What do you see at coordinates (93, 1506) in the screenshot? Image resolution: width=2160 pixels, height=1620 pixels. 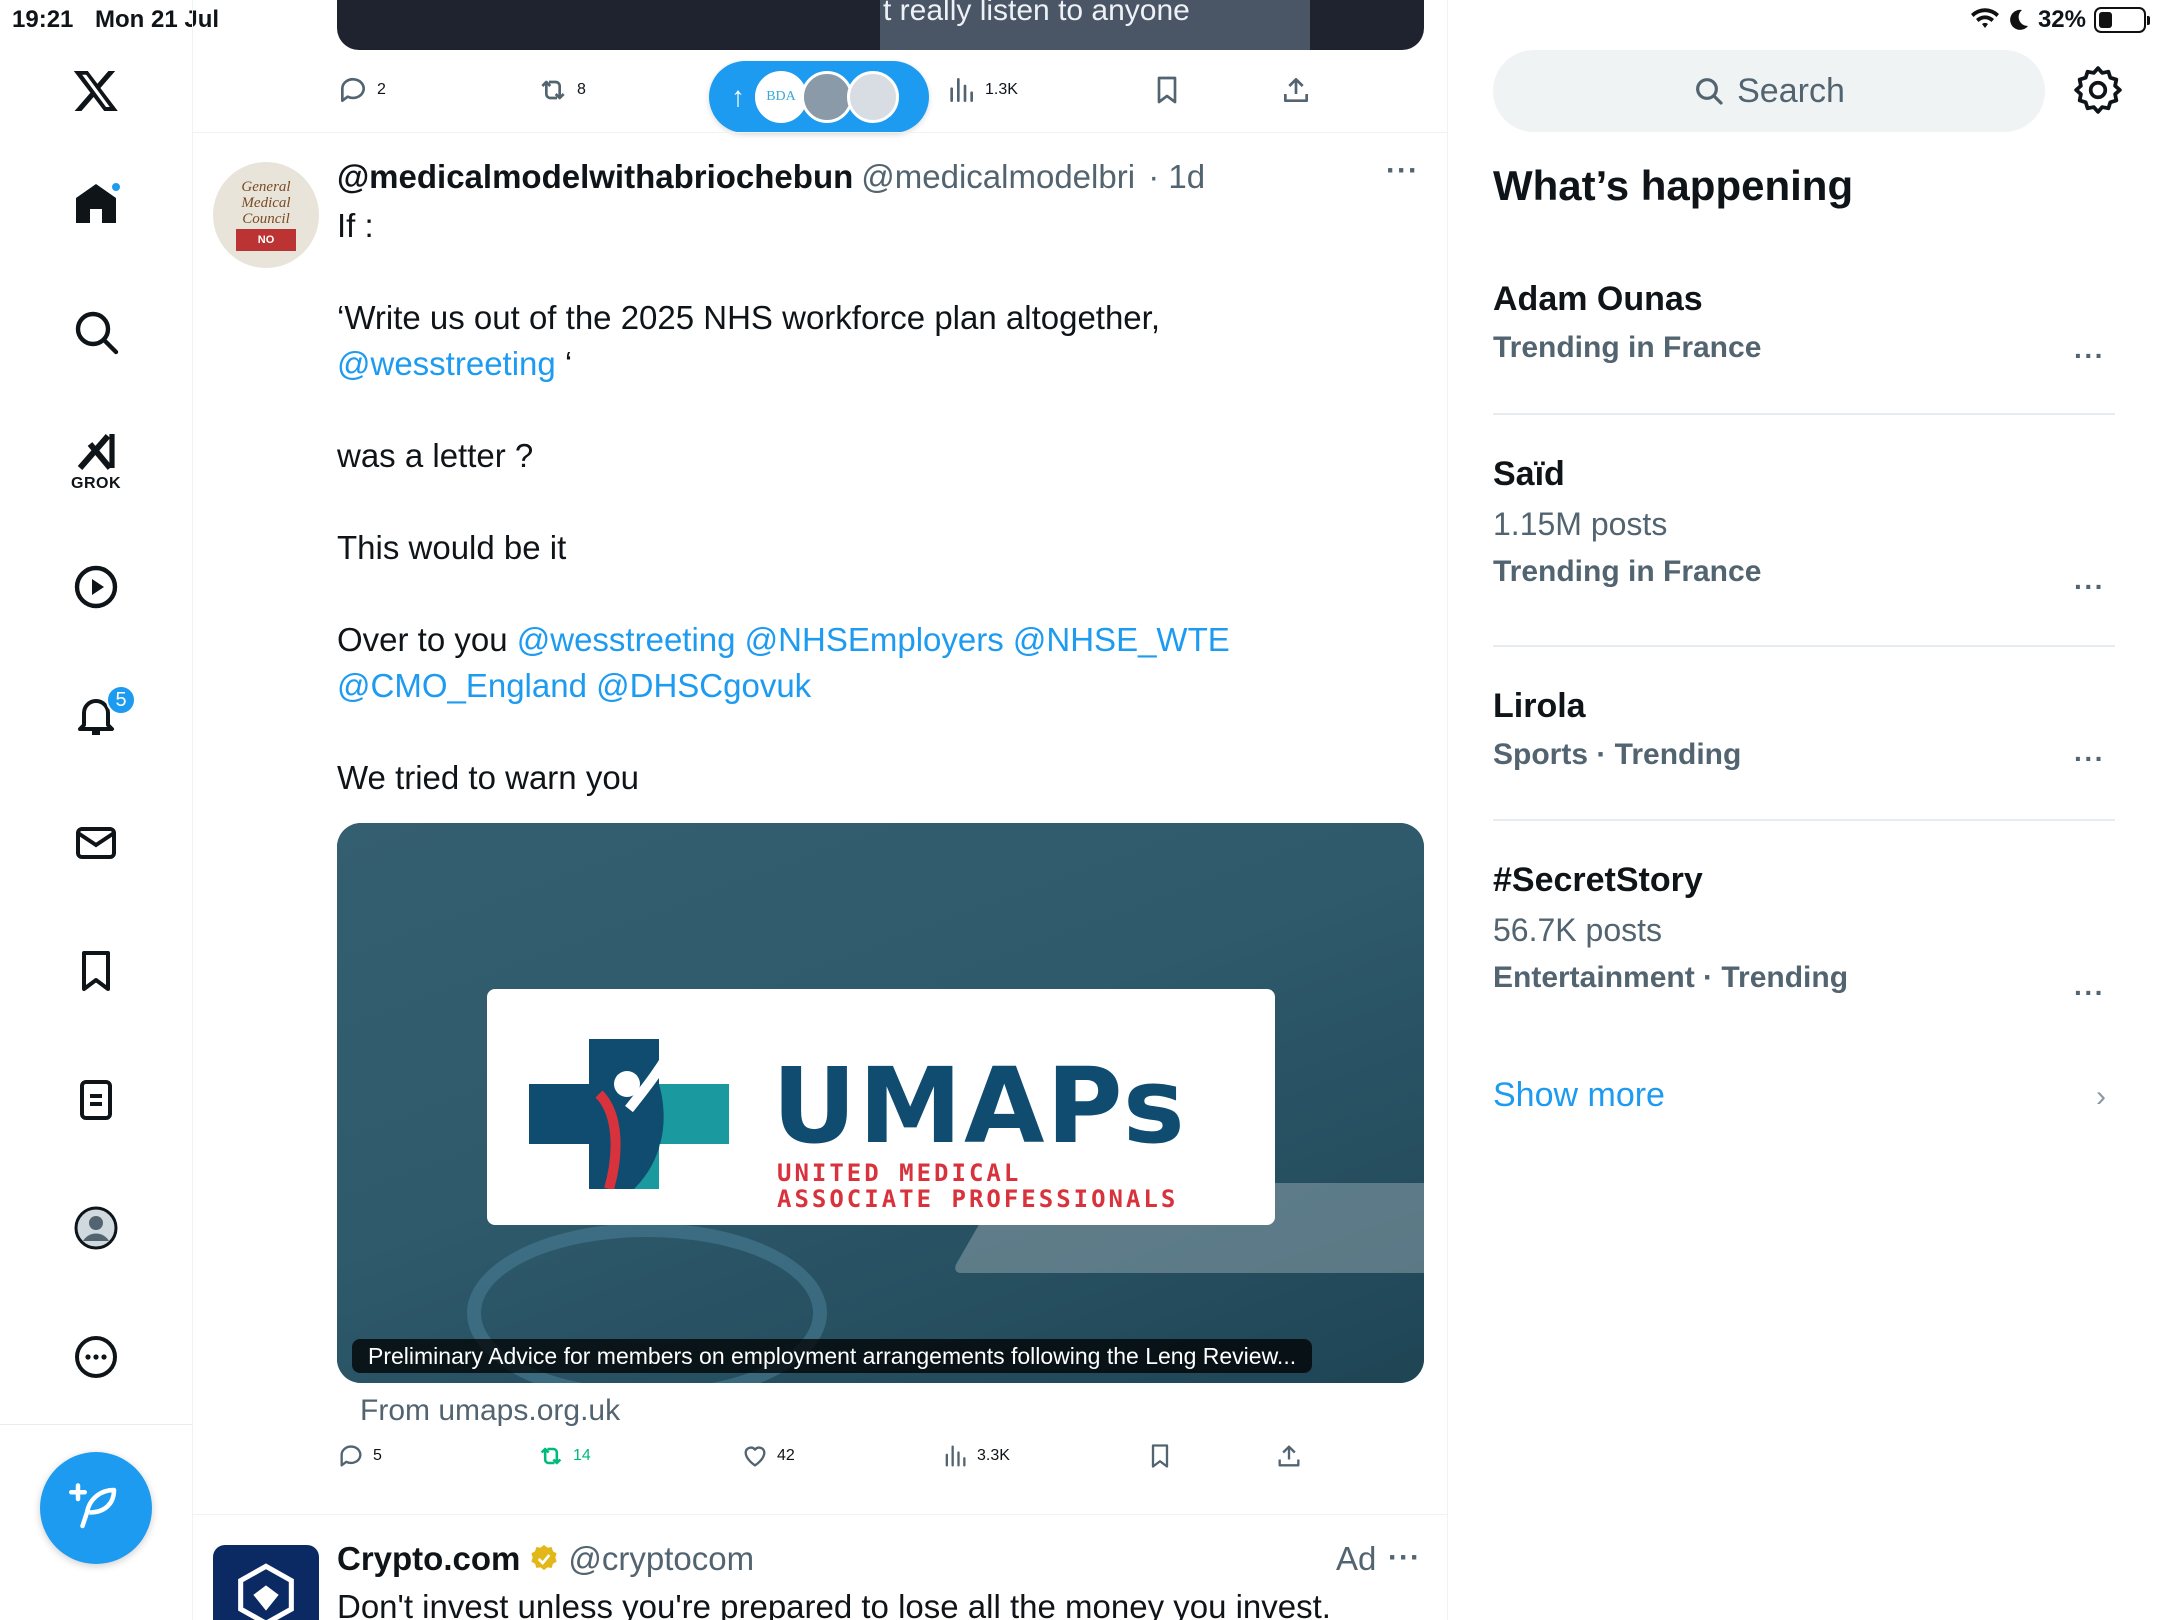 I see `feather-plus-icon` at bounding box center [93, 1506].